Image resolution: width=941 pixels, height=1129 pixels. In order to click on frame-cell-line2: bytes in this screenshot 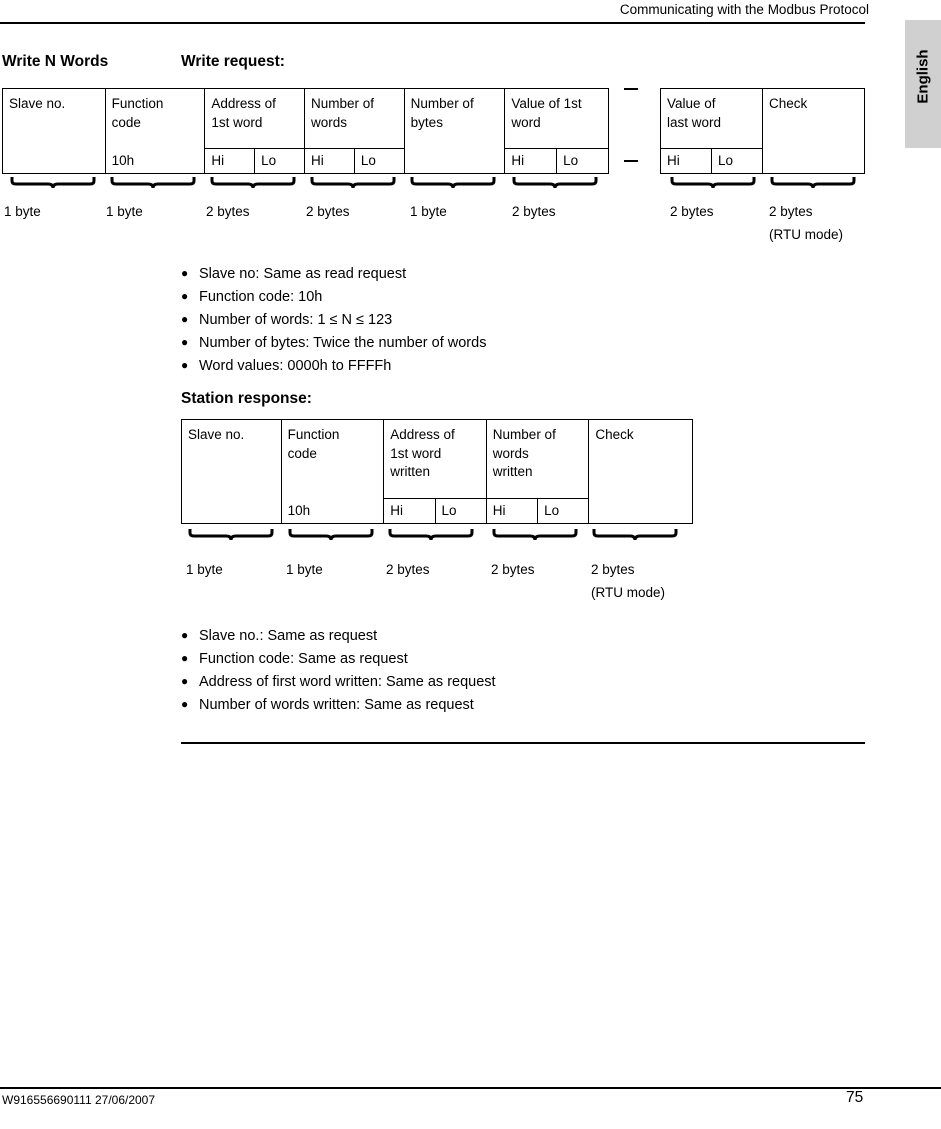, I will do `click(426, 122)`.